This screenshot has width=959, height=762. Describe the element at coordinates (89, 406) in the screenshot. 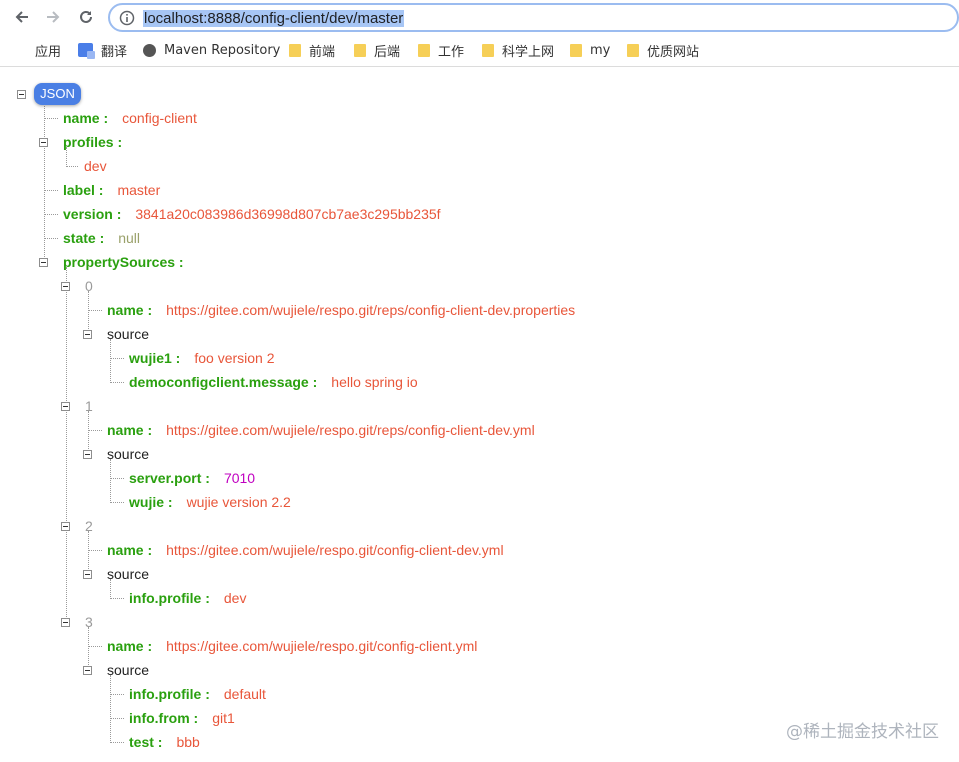

I see `json-array-index: 1` at that location.